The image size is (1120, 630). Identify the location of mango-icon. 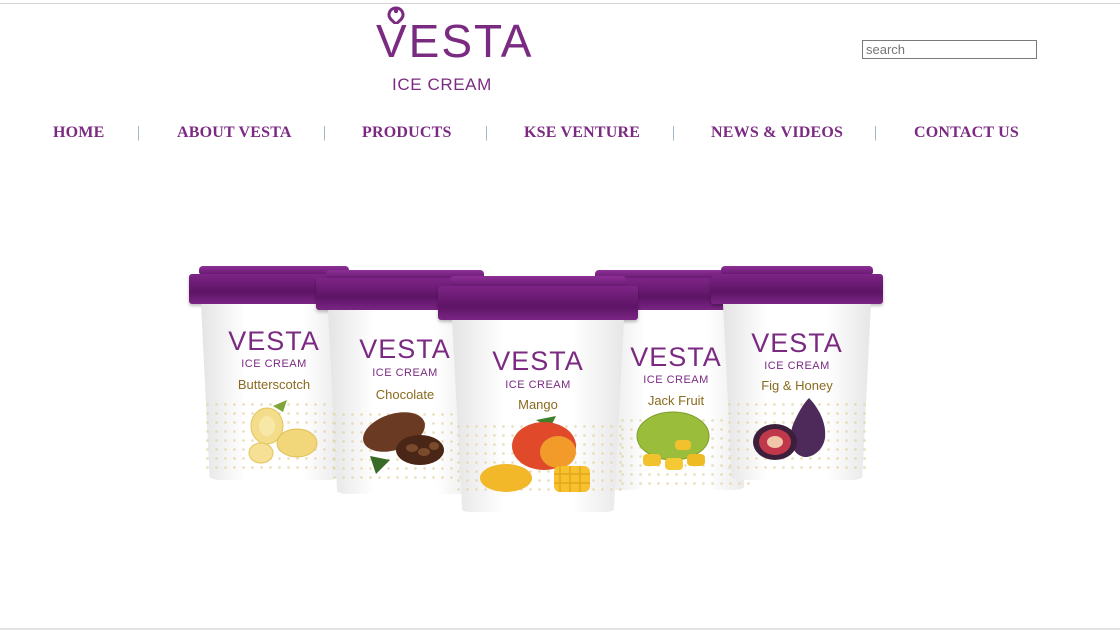
(535, 454).